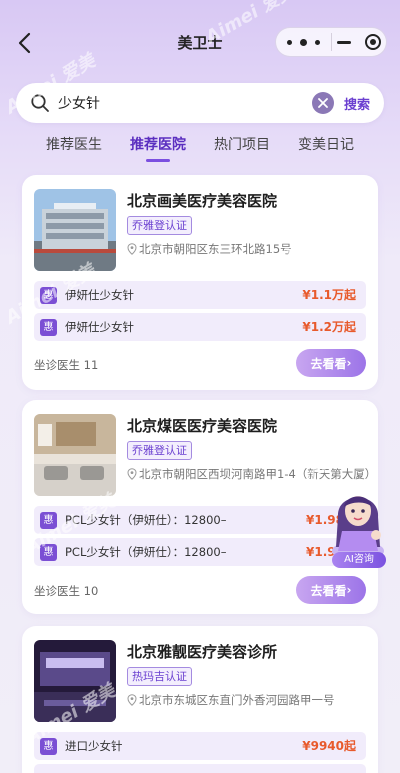 This screenshot has height=773, width=400. I want to click on mini-program-capsule, so click(331, 42).